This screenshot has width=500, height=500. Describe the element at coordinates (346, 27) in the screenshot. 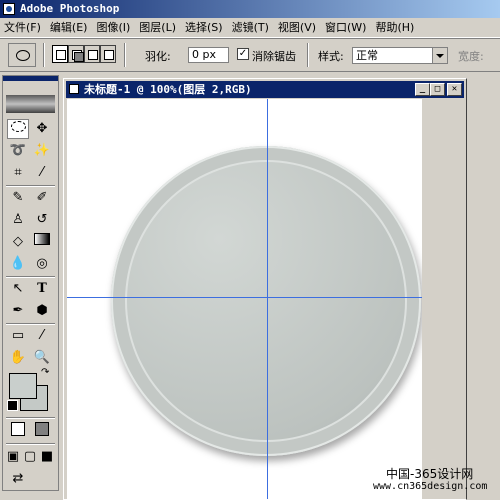

I see `menu-window: 窗口(W)` at that location.